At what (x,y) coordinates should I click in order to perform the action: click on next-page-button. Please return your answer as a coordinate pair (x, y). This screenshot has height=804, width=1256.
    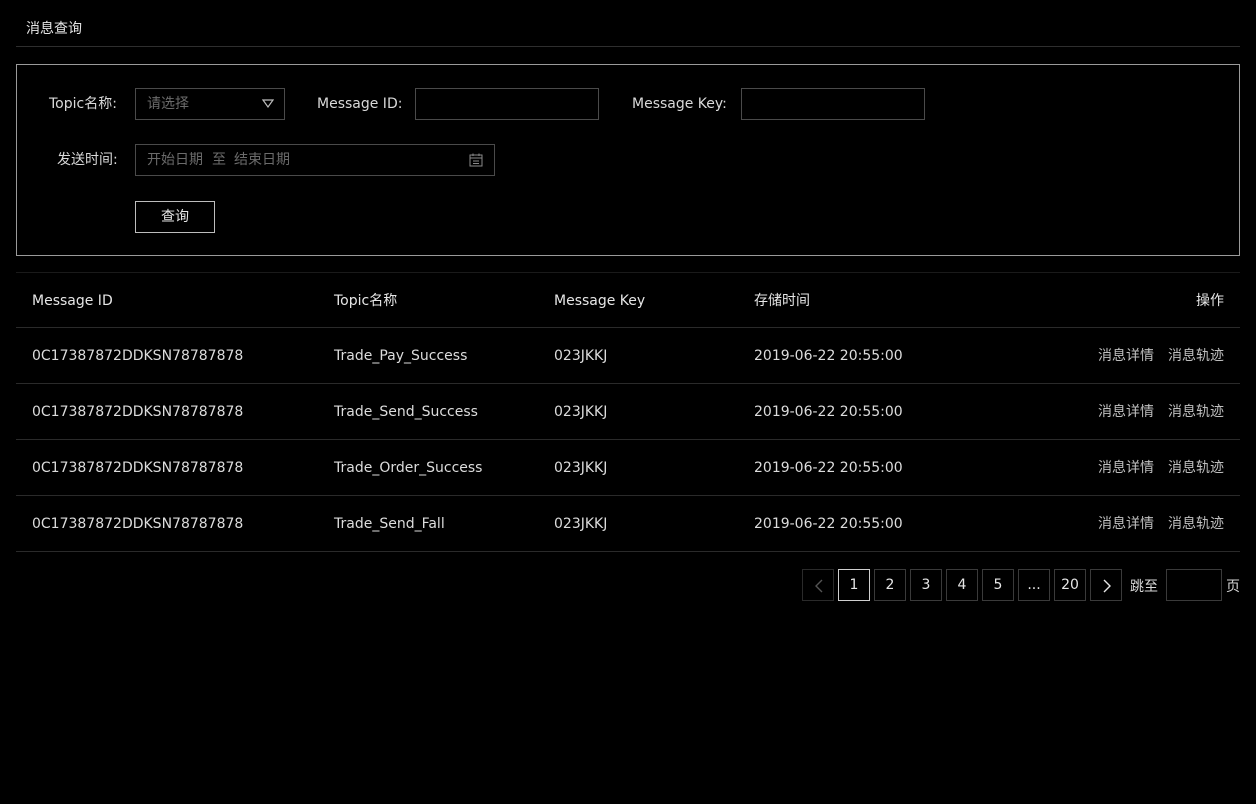
    Looking at the image, I should click on (1106, 585).